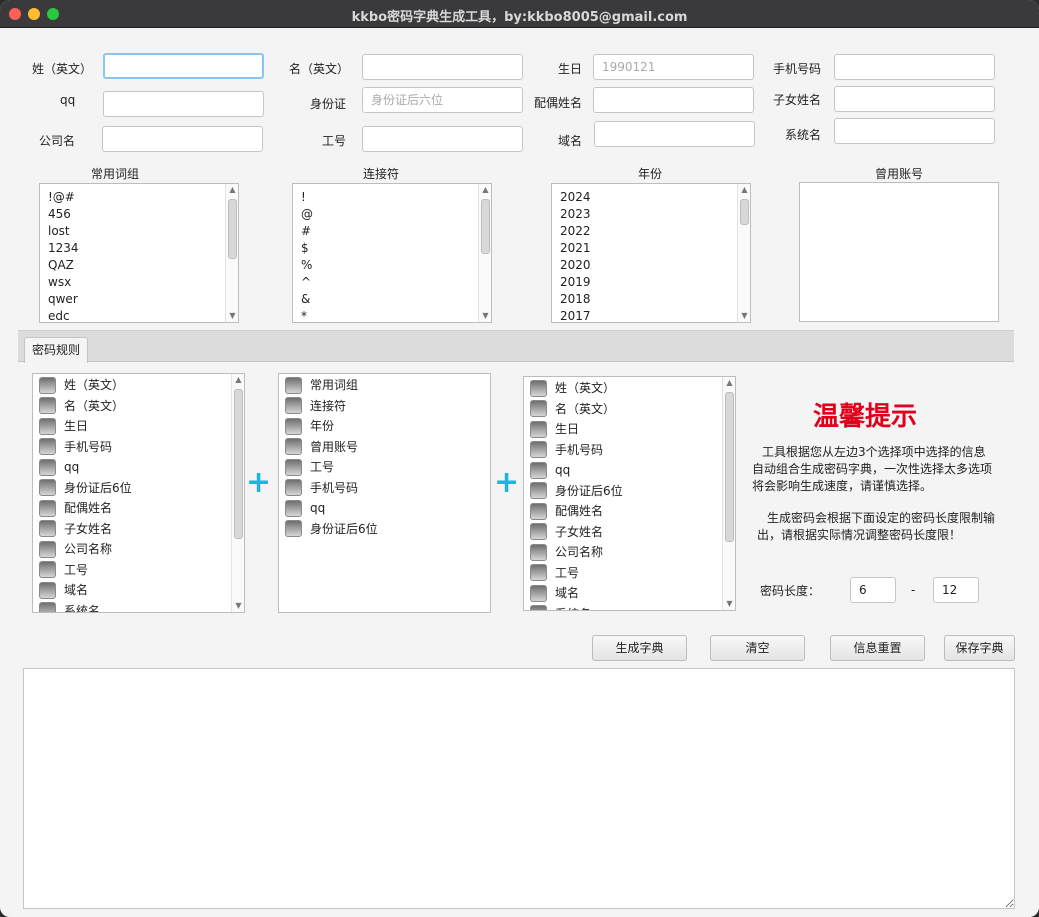  I want to click on common-words-scrollbar: ▲ ▼, so click(231, 253).